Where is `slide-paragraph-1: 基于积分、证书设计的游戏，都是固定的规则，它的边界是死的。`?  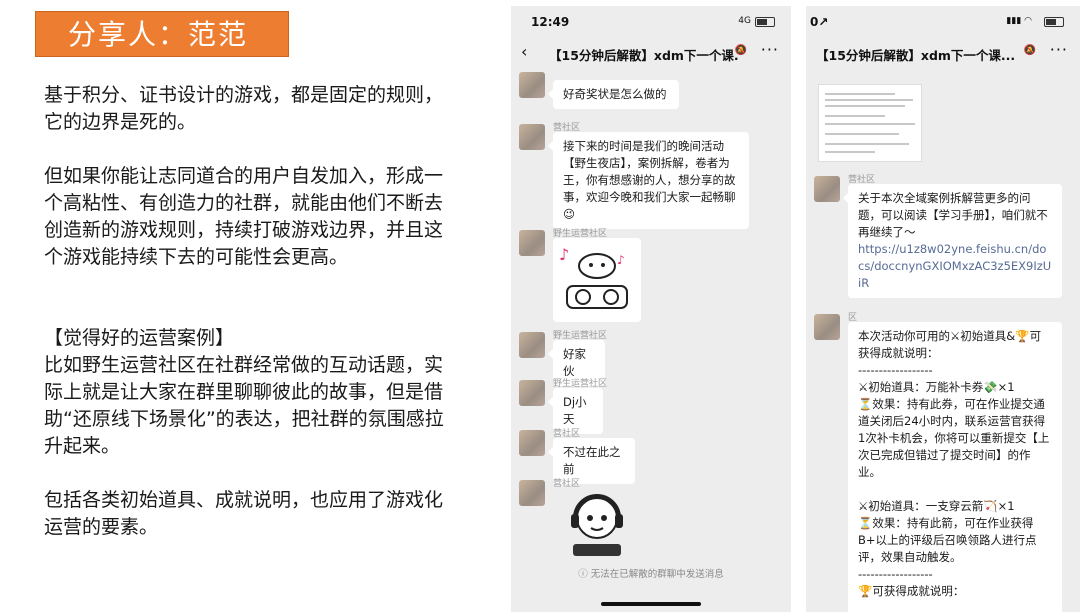 slide-paragraph-1: 基于积分、证书设计的游戏，都是固定的规则，它的边界是死的。 is located at coordinates (244, 108).